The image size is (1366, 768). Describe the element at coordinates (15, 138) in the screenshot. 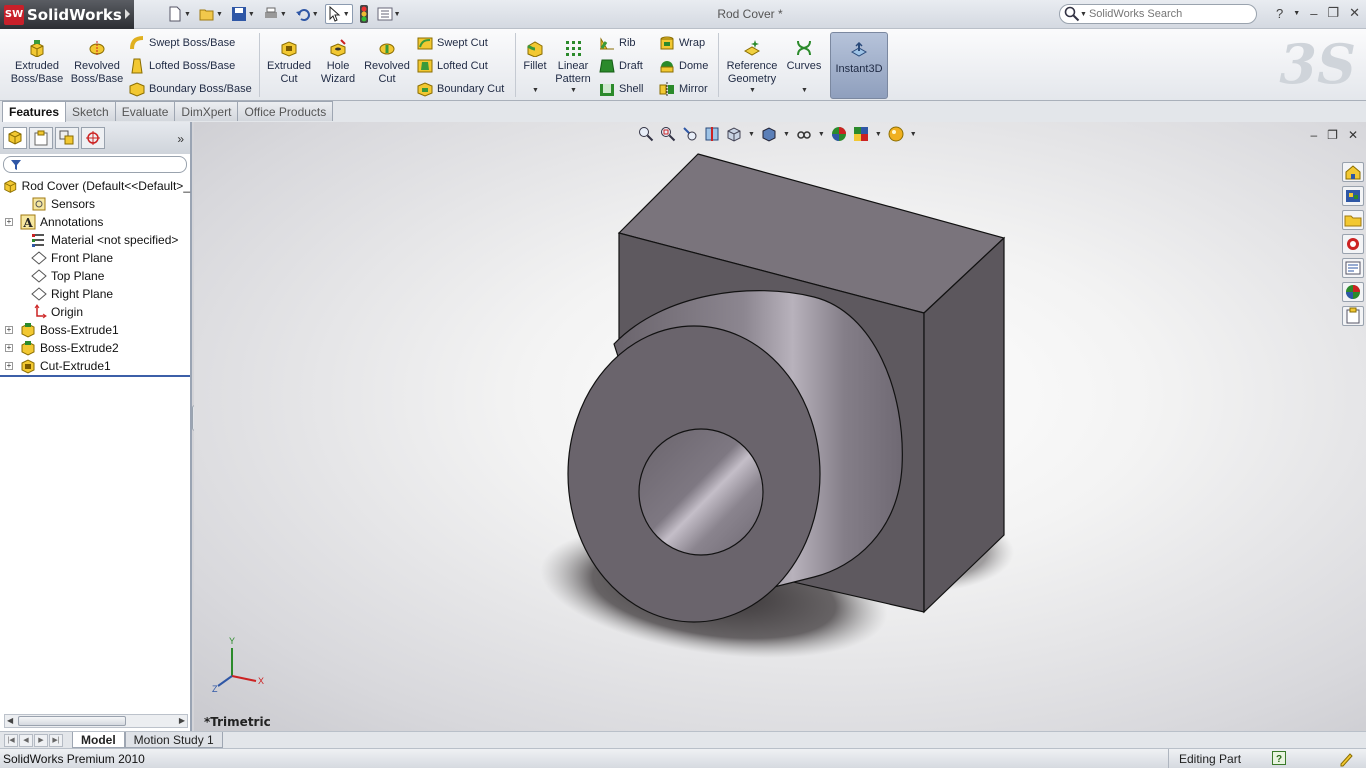

I see `feature-manager-tab` at that location.